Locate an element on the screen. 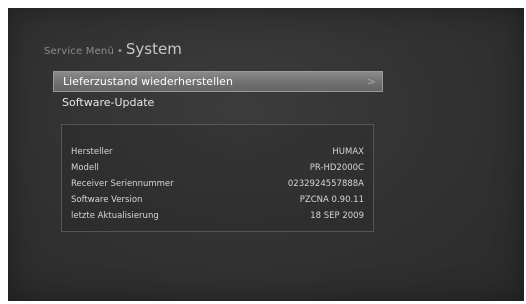  page-title: System is located at coordinates (153, 49).